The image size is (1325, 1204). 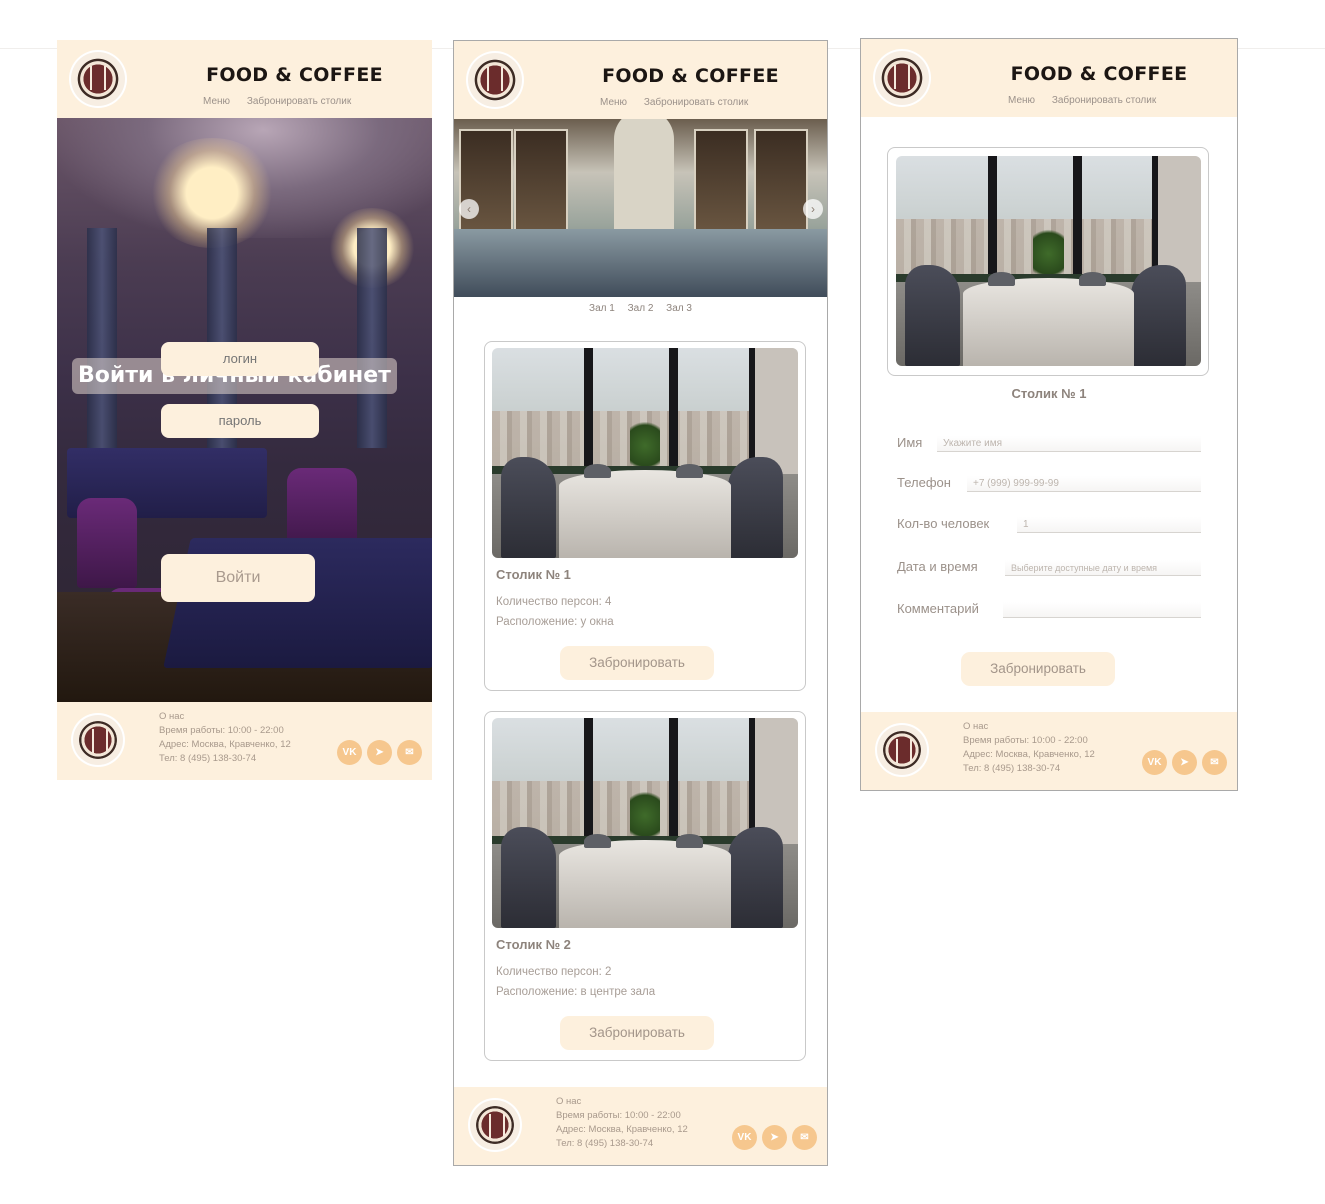 What do you see at coordinates (943, 523) in the screenshot?
I see `guests-label: Кол-во человек` at bounding box center [943, 523].